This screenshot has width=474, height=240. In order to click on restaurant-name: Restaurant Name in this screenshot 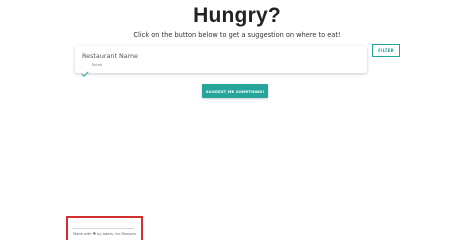, I will do `click(110, 56)`.